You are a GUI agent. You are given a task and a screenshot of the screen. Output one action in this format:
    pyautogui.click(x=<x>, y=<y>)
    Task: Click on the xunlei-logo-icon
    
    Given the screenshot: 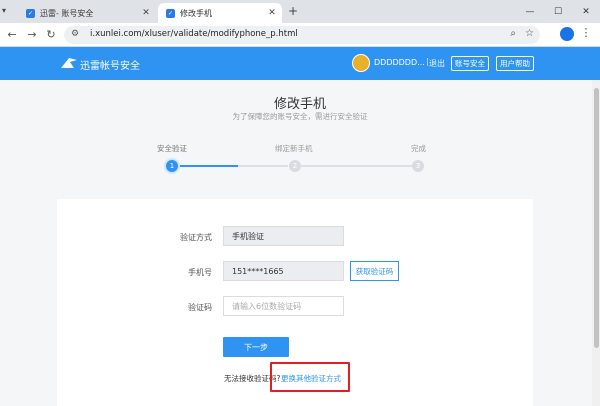 What is the action you would take?
    pyautogui.click(x=69, y=63)
    